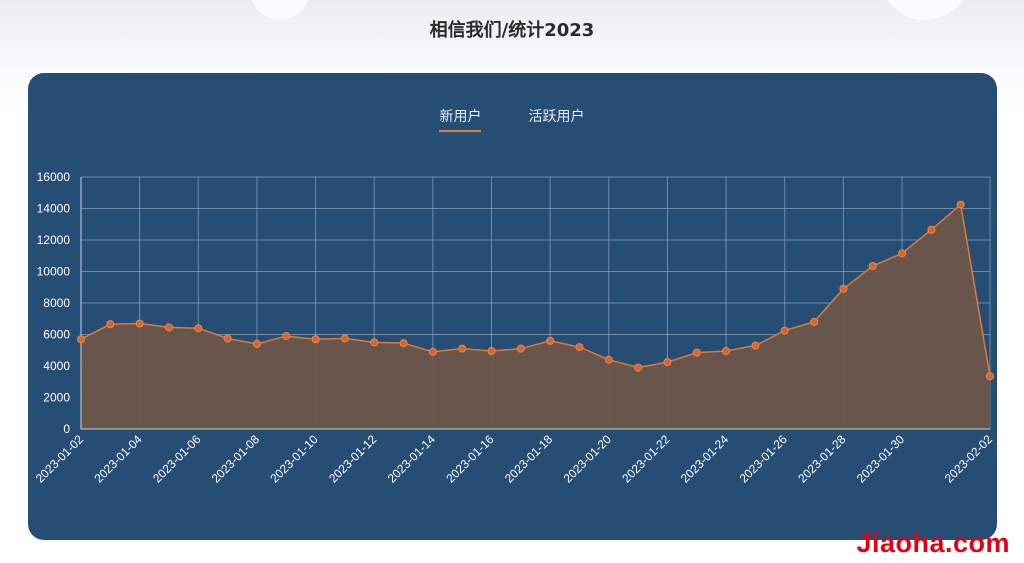 The width and height of the screenshot is (1024, 563). Describe the element at coordinates (353, 459) in the screenshot. I see `x-tick-label: 2023-01-12` at that location.